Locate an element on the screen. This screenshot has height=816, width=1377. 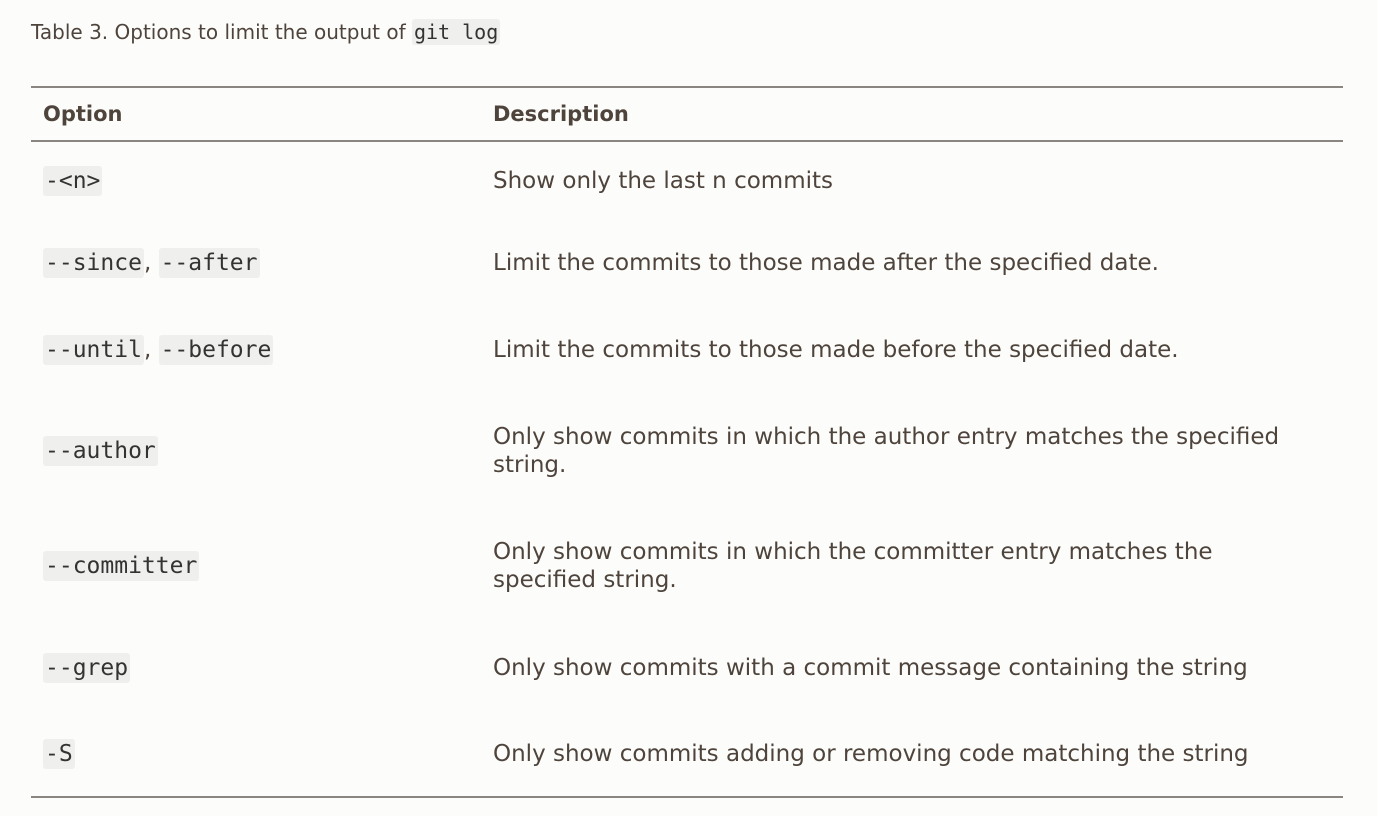
option-flag: --since is located at coordinates (93, 262).